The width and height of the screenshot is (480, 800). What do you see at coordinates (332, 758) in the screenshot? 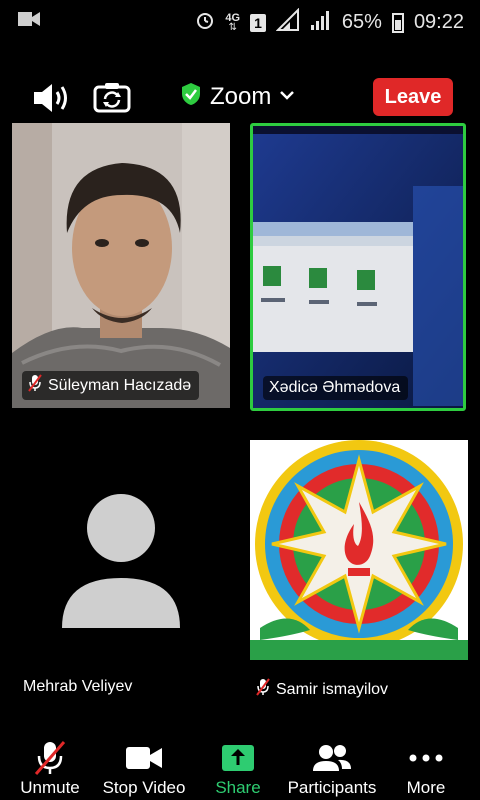
I see `participants-icon` at bounding box center [332, 758].